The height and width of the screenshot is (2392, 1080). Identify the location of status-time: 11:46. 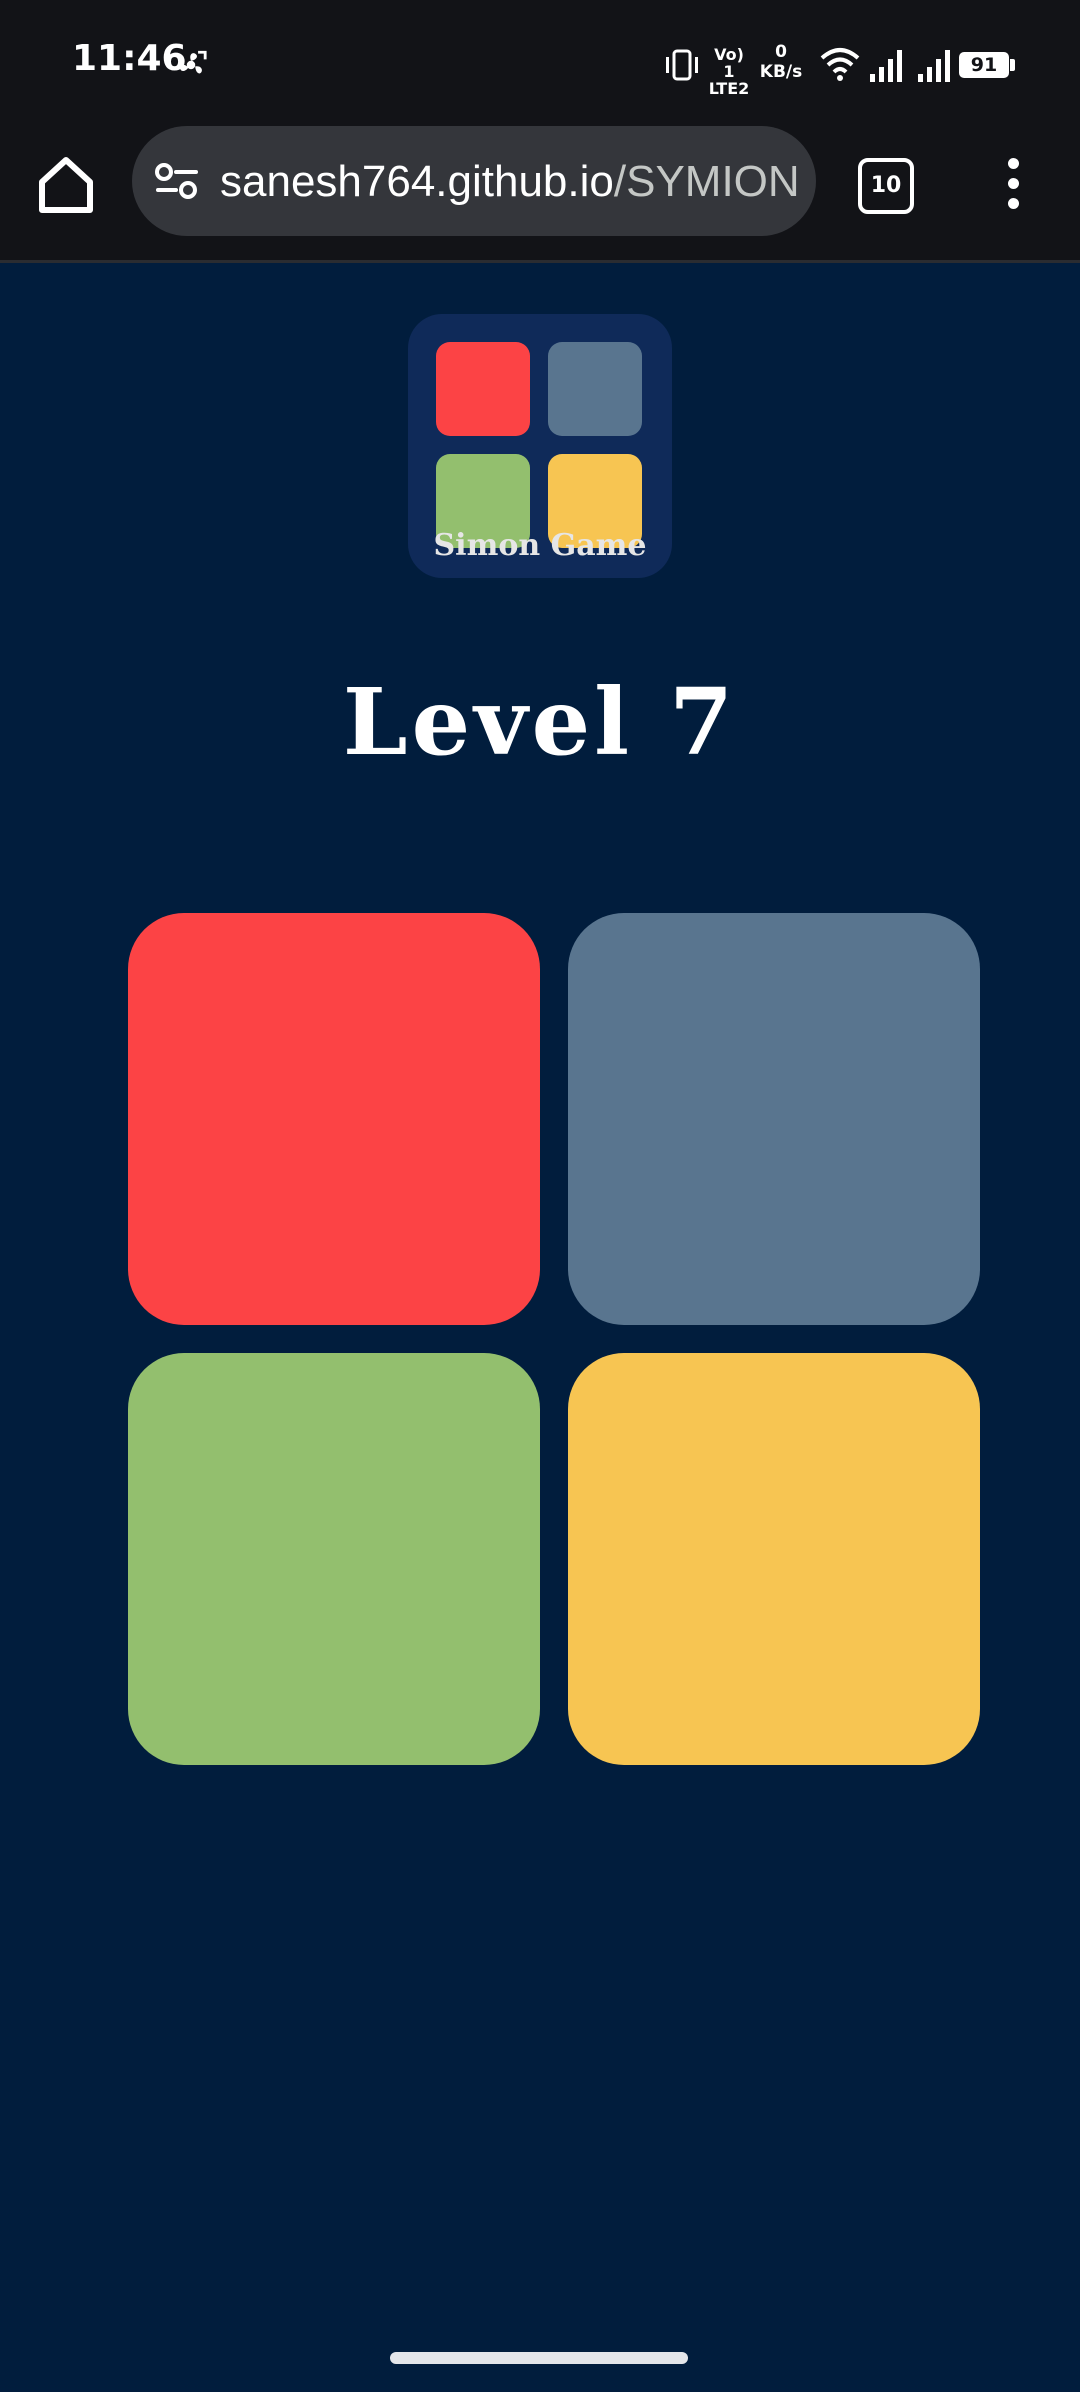
(129, 58).